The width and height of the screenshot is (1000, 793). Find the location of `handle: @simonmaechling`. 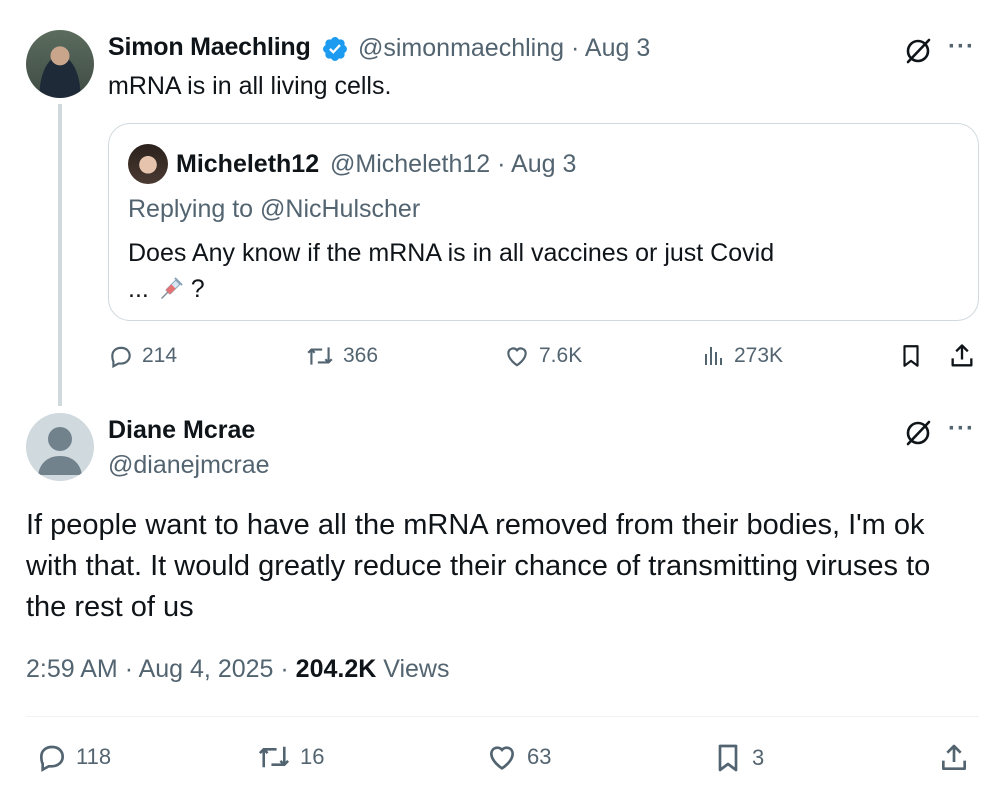

handle: @simonmaechling is located at coordinates (461, 48).